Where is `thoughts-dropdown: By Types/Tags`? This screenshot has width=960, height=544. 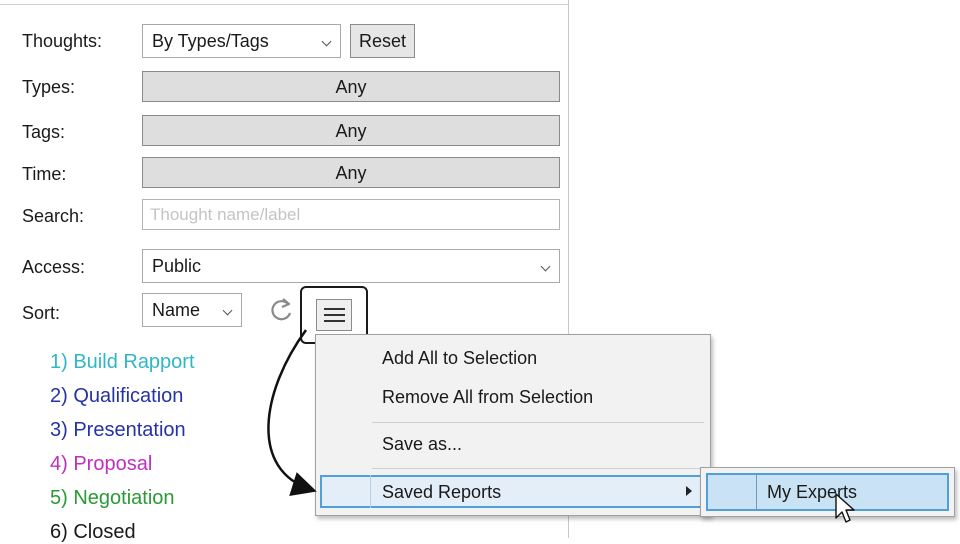
thoughts-dropdown: By Types/Tags is located at coordinates (241, 41).